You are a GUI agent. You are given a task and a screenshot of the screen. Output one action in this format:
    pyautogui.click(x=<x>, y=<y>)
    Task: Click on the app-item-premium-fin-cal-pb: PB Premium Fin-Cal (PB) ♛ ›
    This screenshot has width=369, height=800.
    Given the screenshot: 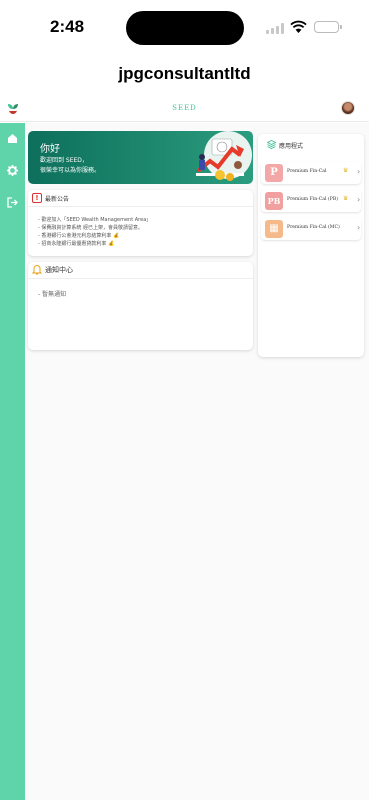 What is the action you would take?
    pyautogui.click(x=311, y=201)
    